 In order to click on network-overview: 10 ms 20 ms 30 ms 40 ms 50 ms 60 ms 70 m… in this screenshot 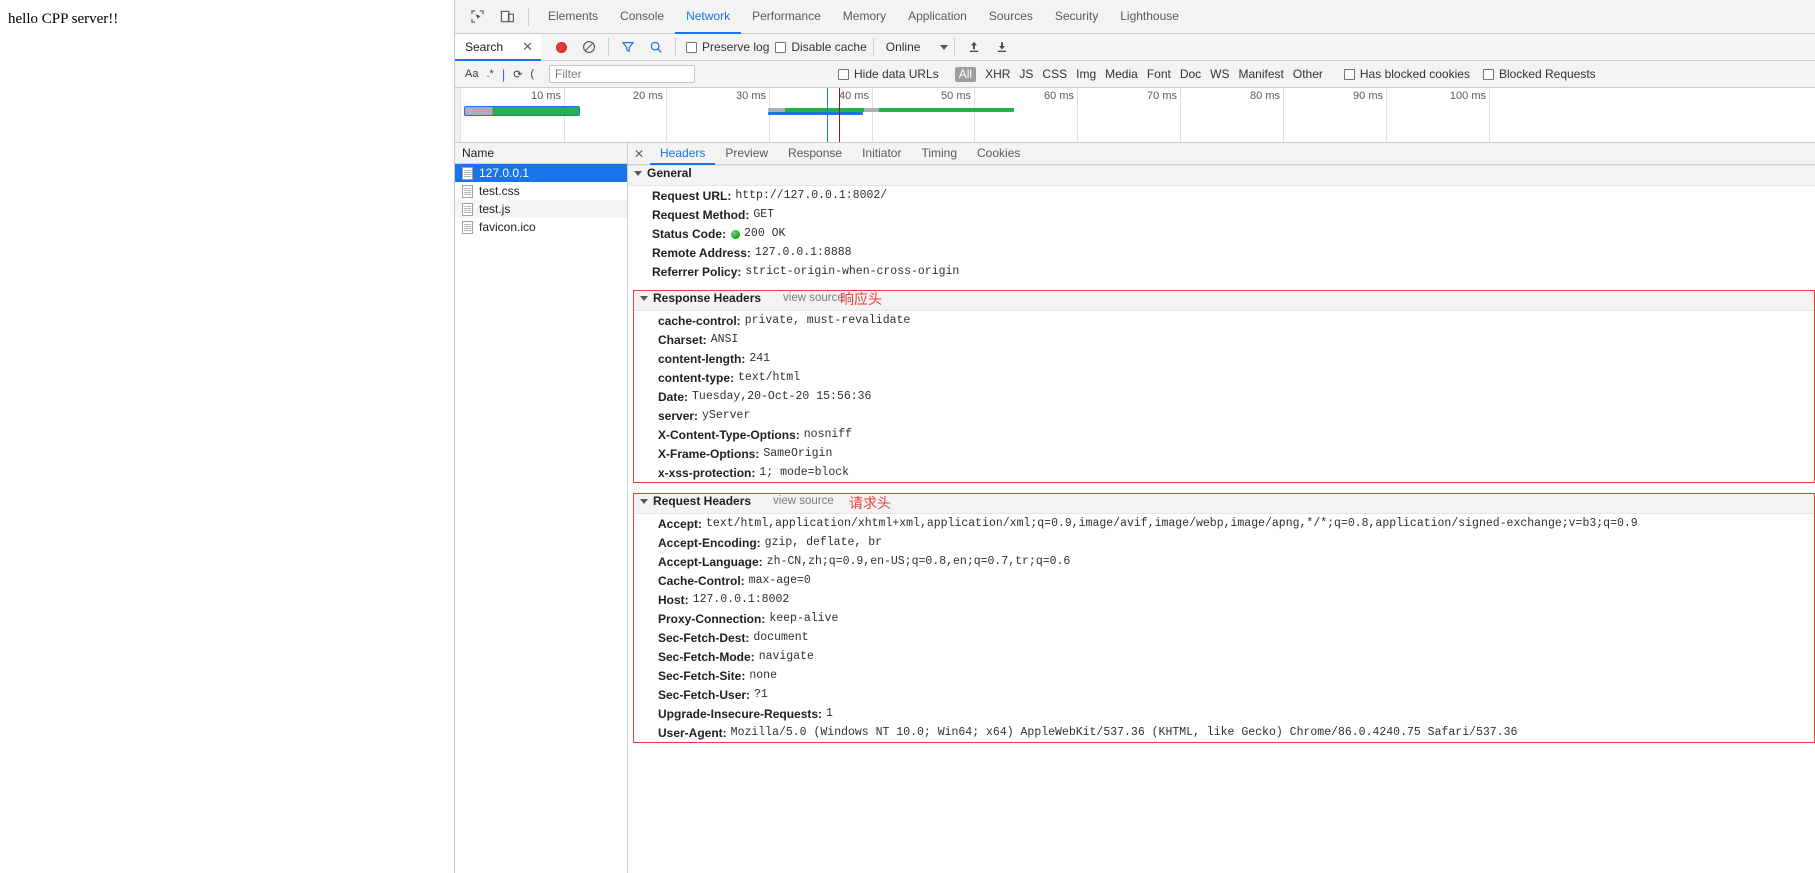, I will do `click(1135, 115)`.